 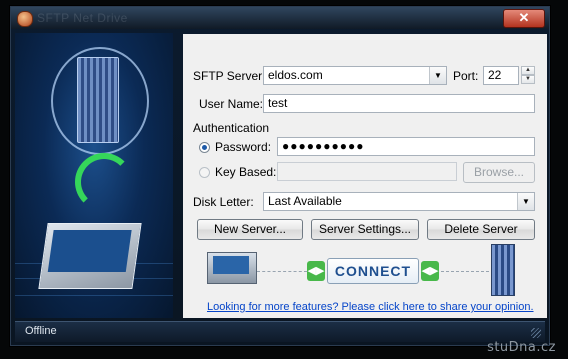 I want to click on port-stepper: ▲ ▼, so click(x=528, y=75).